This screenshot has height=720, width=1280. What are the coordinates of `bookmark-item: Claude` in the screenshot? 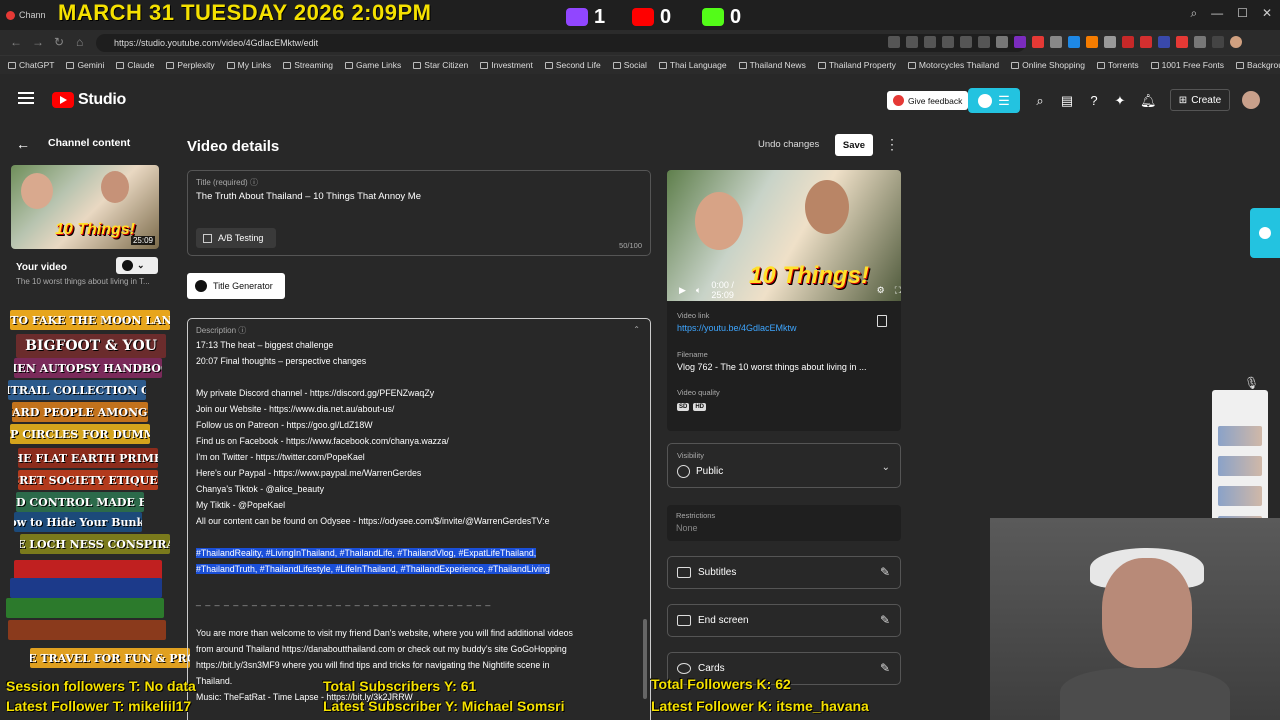 It's located at (135, 65).